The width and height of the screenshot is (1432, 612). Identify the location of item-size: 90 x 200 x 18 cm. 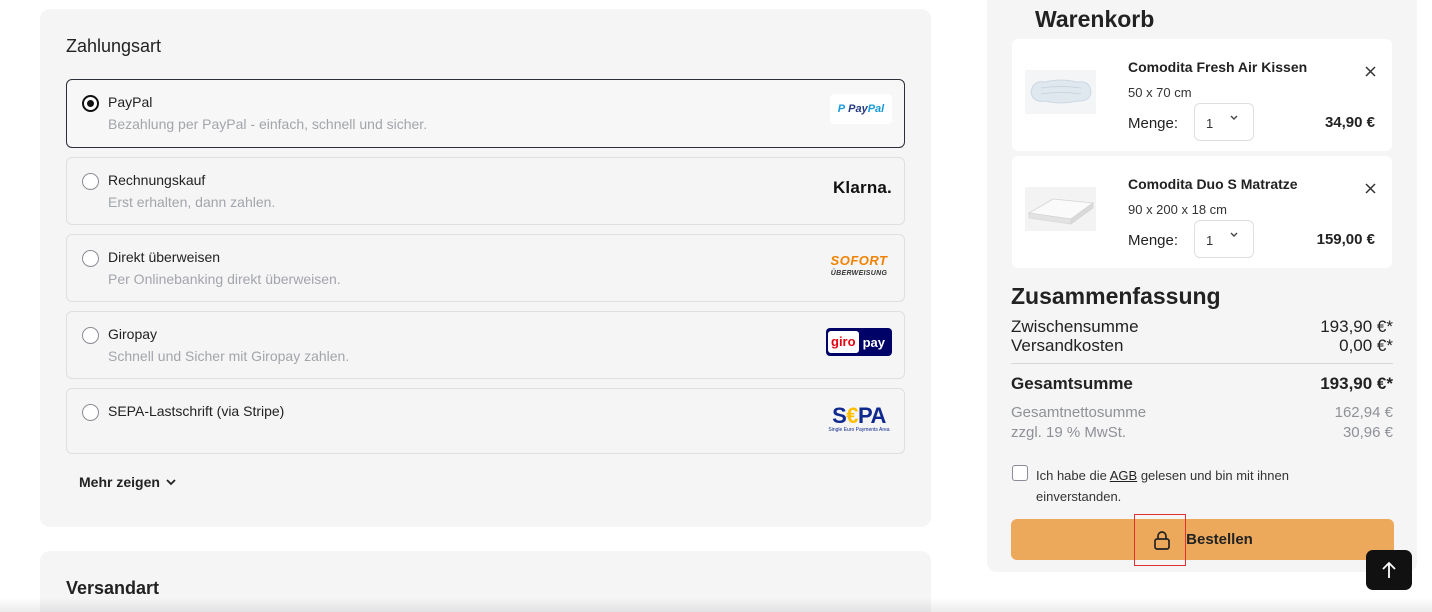
(1177, 209).